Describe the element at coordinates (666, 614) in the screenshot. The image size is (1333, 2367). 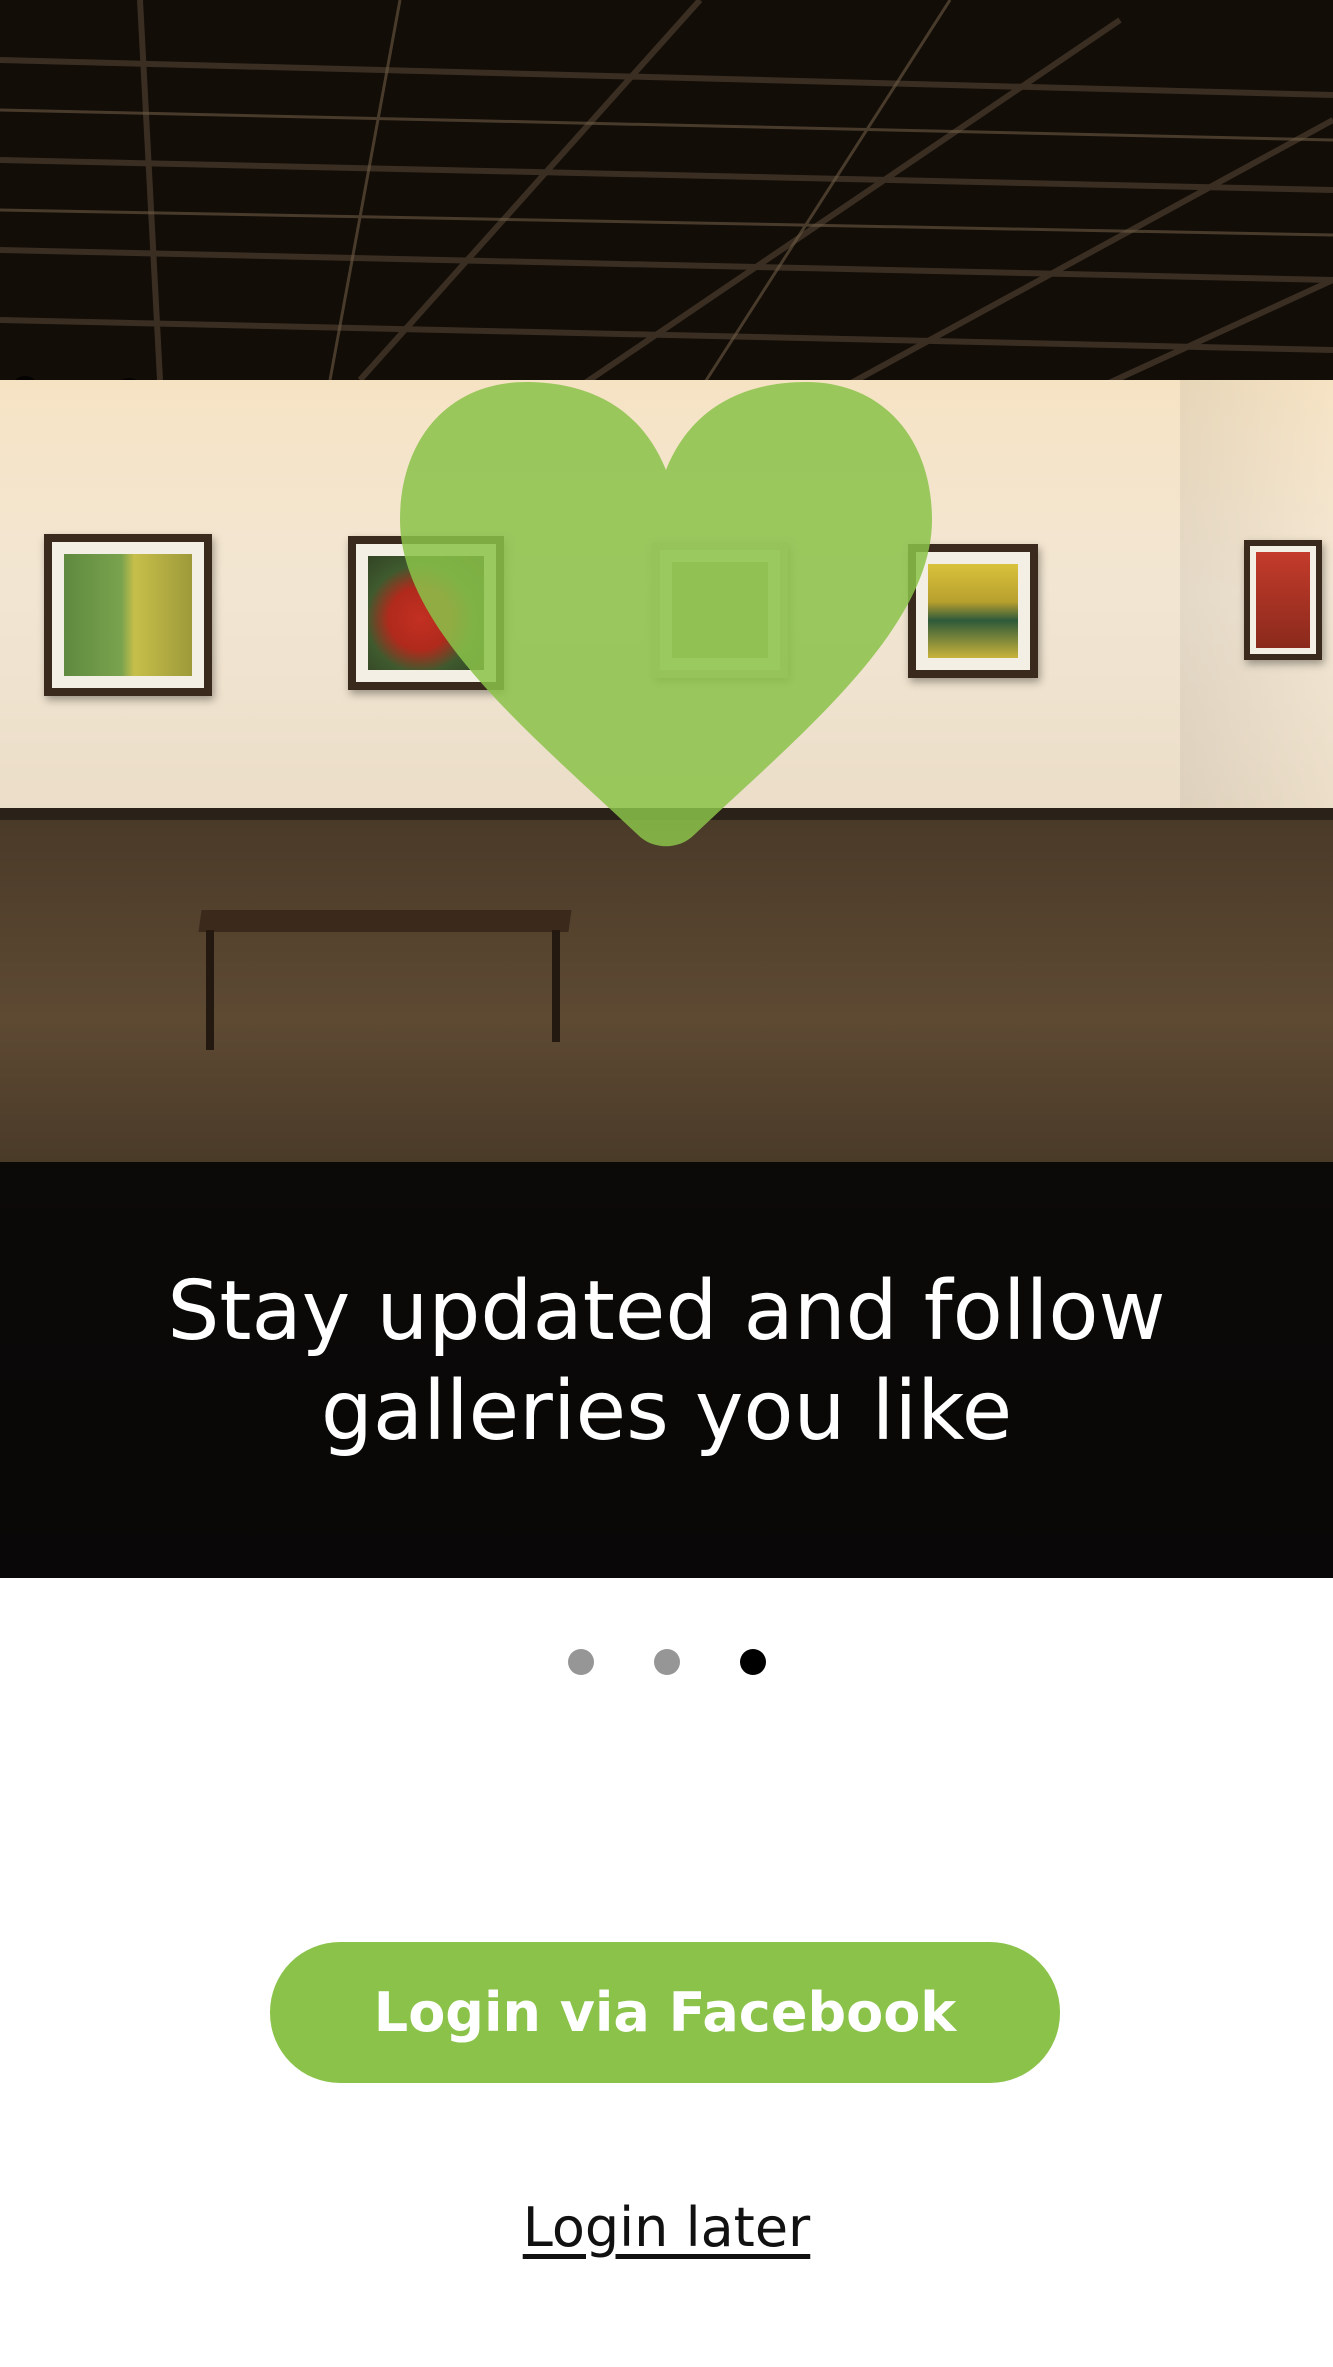
I see `heart-icon` at that location.